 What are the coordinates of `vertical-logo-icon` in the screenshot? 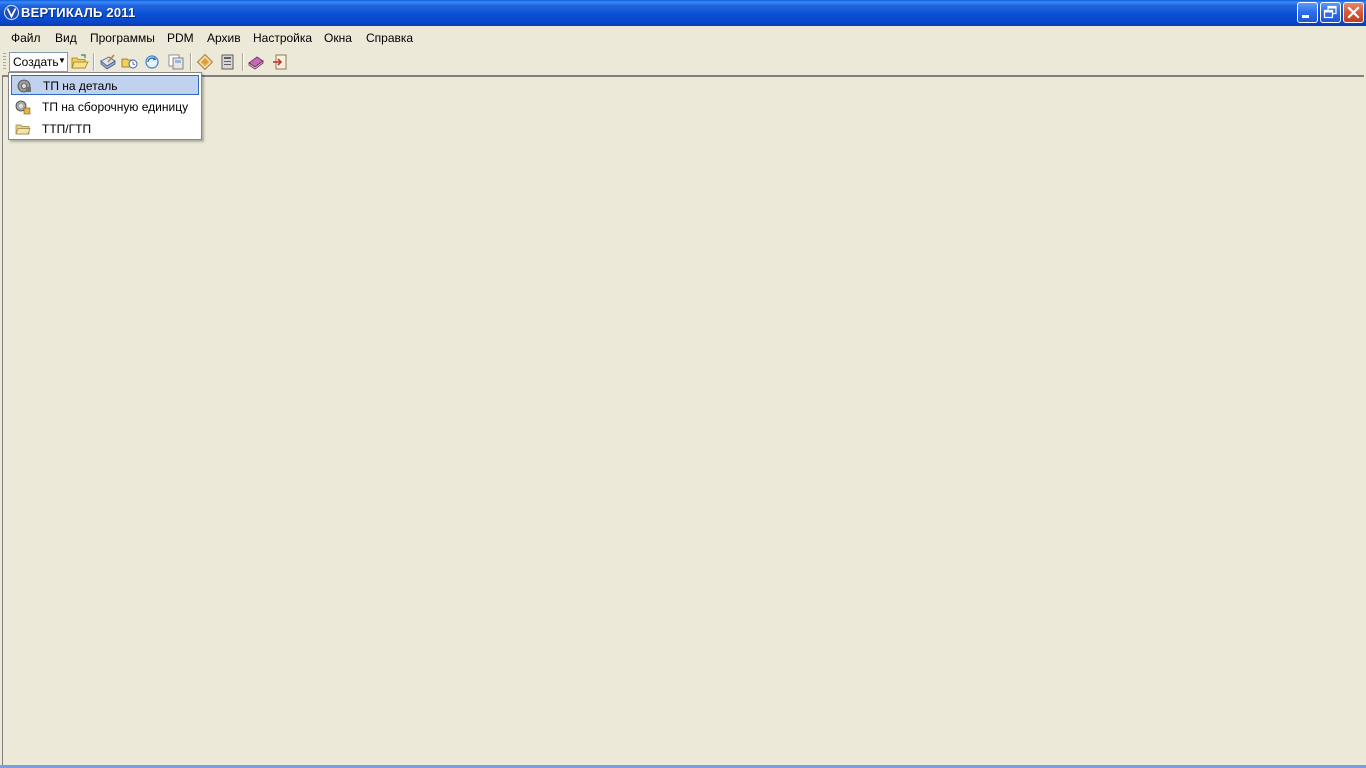 It's located at (11, 12).